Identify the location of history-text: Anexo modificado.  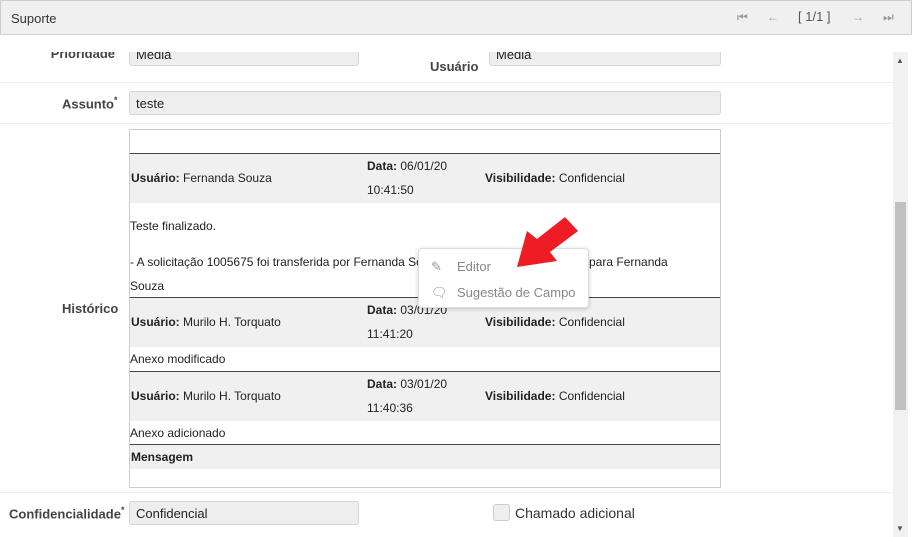
(178, 359).